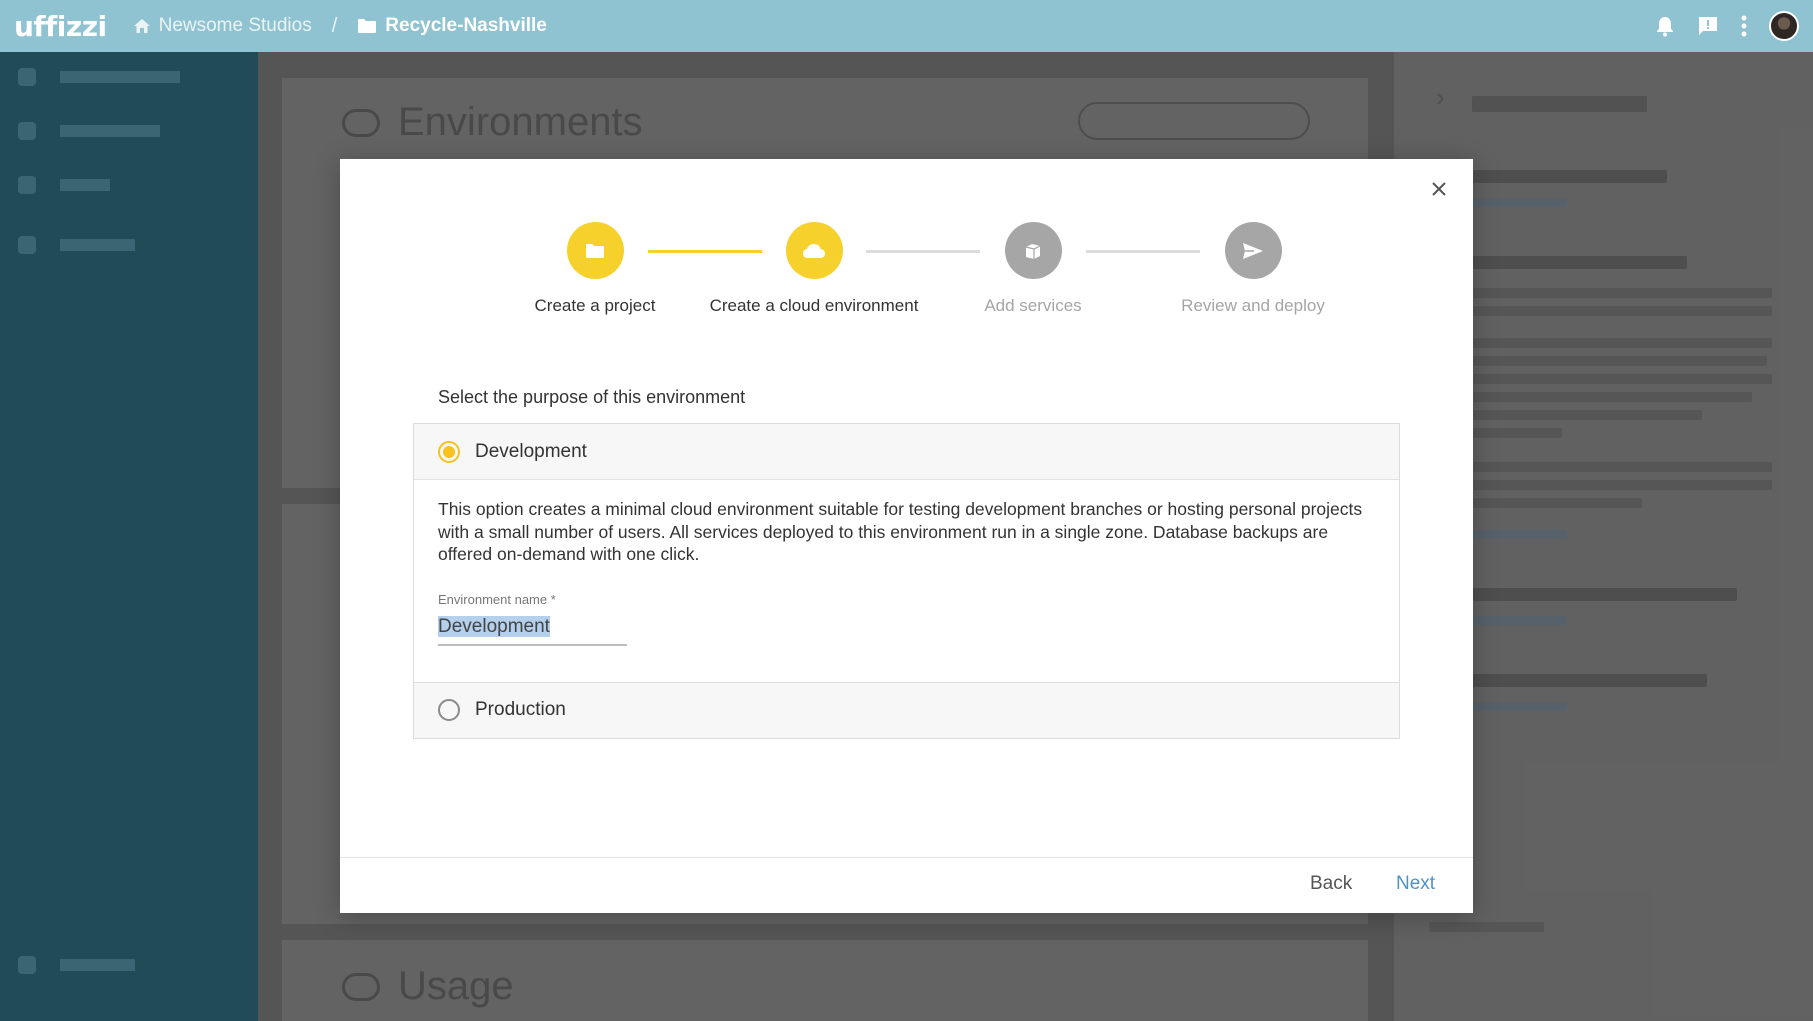  I want to click on step-create-cloud-environment: Create a cloud environment, so click(814, 269).